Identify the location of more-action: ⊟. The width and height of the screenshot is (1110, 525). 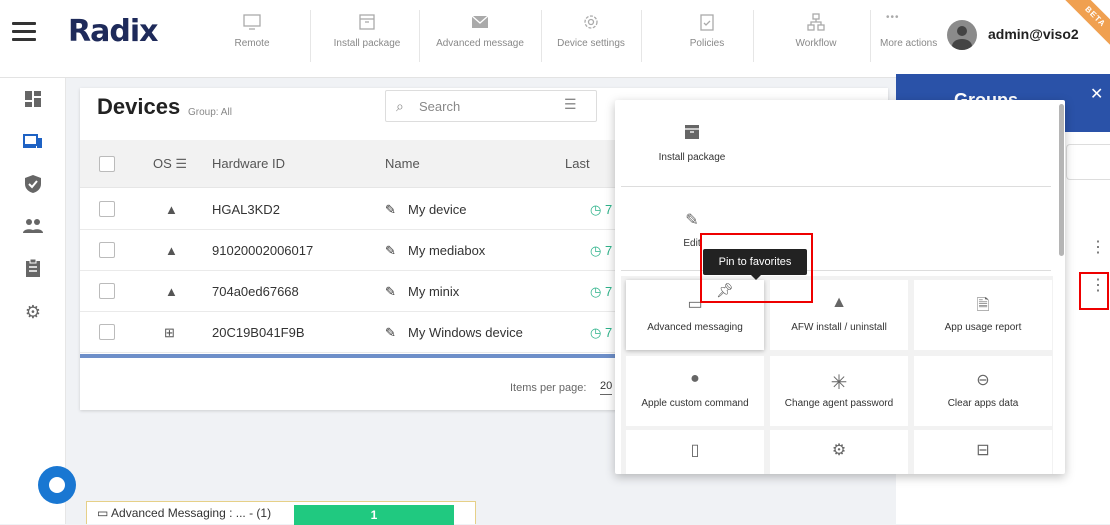
(983, 452).